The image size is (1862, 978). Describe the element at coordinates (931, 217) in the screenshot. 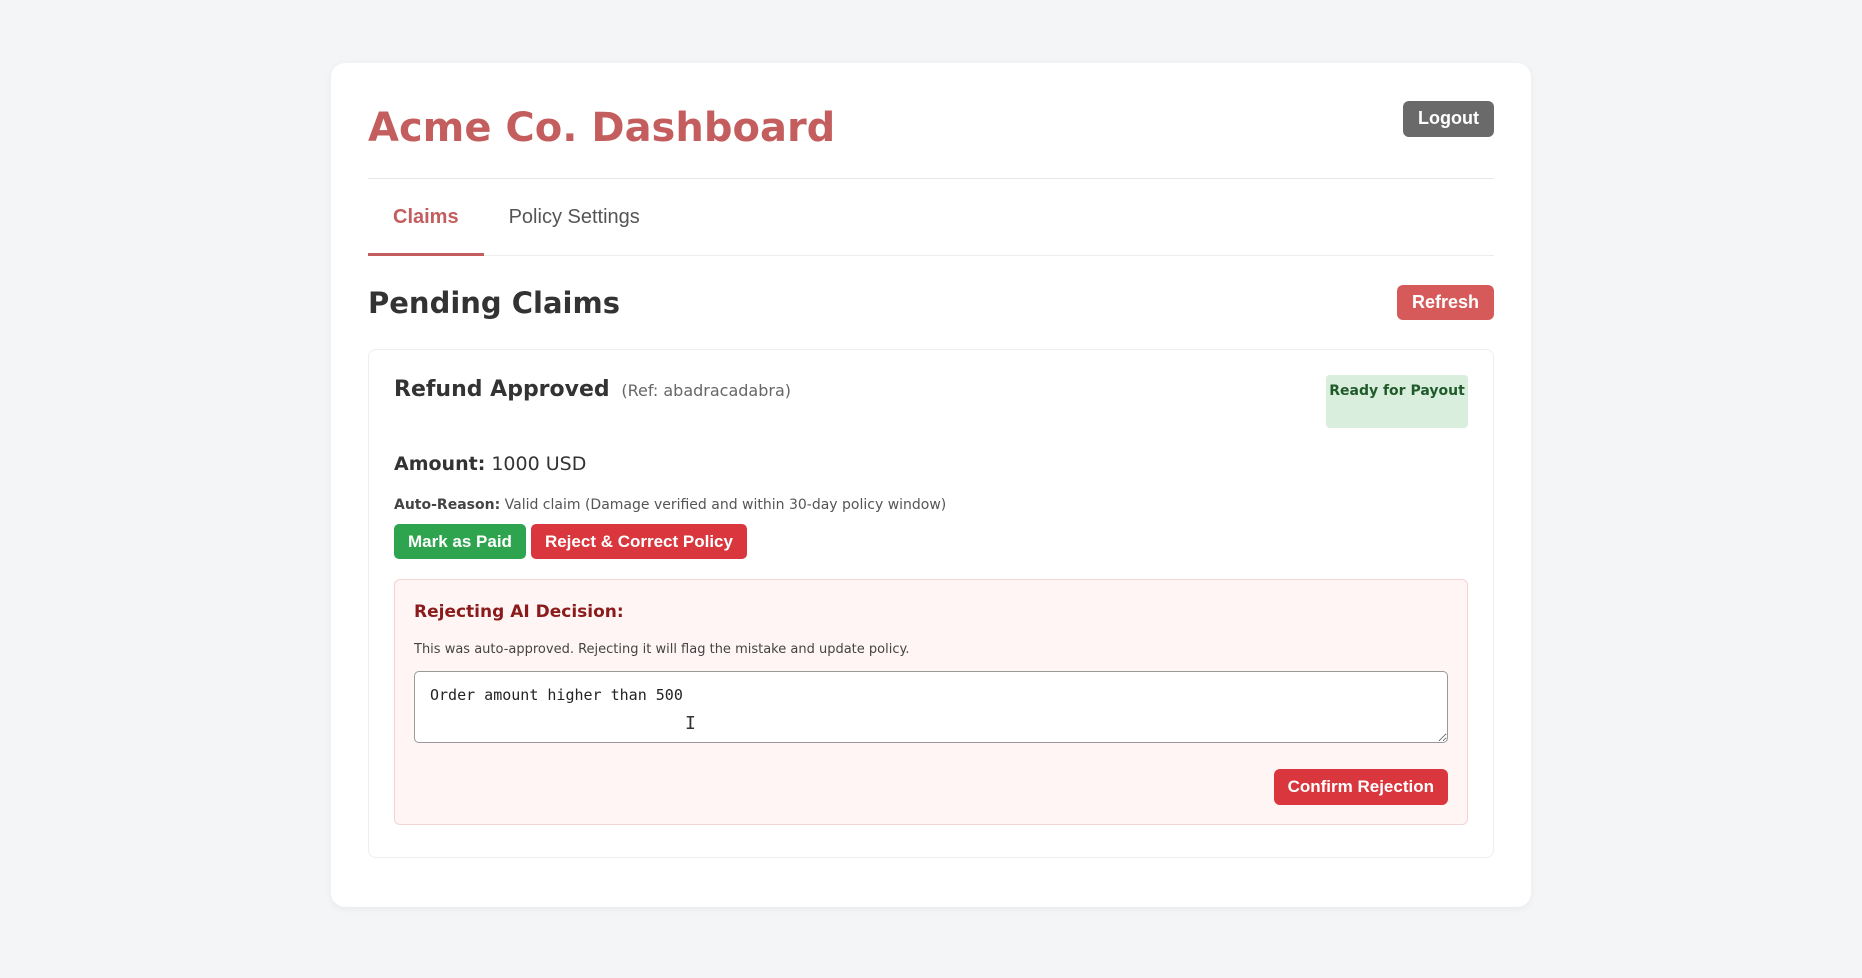

I see `tab-bar: Claims Policy Settings` at that location.